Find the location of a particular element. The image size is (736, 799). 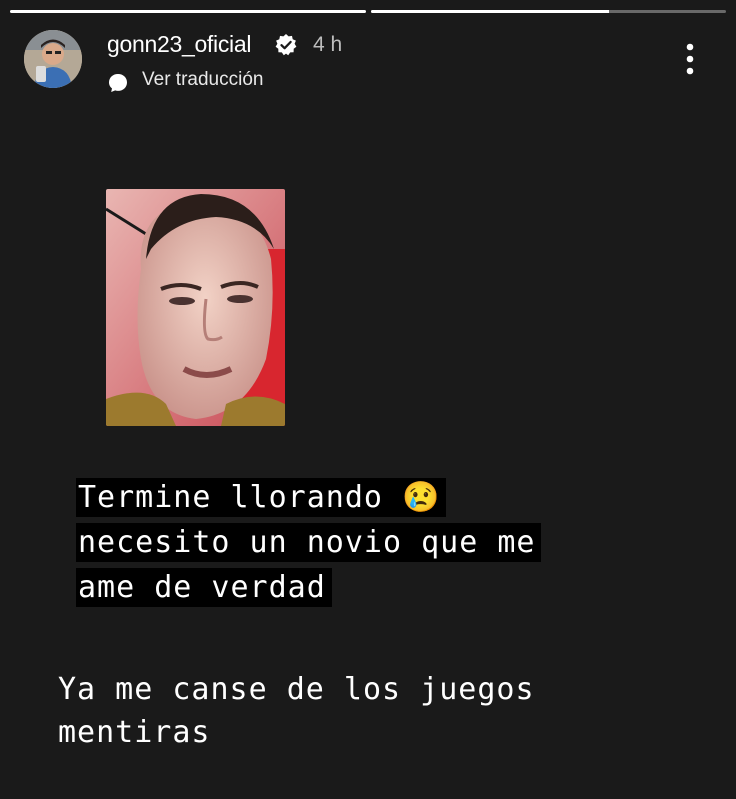

story-photo is located at coordinates (195, 307).